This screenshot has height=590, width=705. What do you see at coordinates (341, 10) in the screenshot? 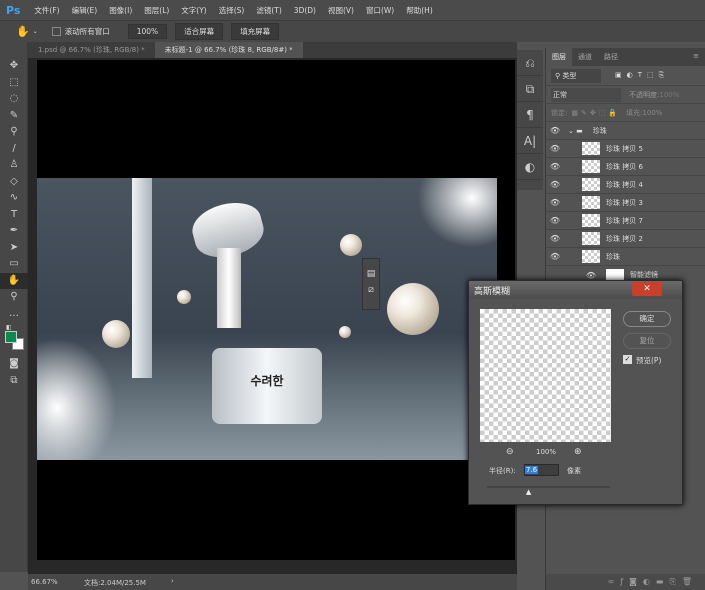
I see `menu-view: 视图(V)` at bounding box center [341, 10].